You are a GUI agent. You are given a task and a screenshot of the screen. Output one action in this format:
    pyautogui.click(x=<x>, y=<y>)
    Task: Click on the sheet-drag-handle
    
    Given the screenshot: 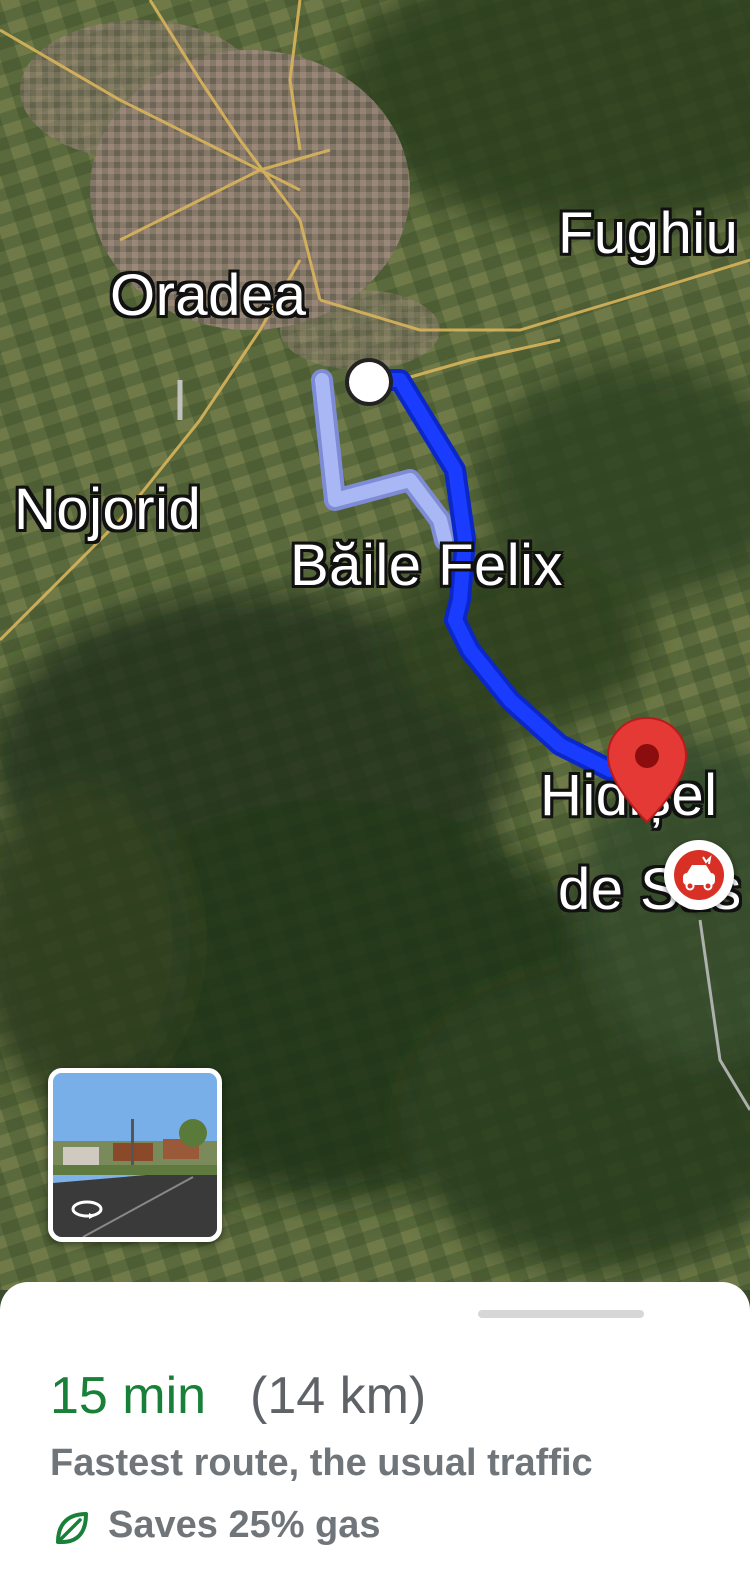 What is the action you would take?
    pyautogui.click(x=561, y=1314)
    